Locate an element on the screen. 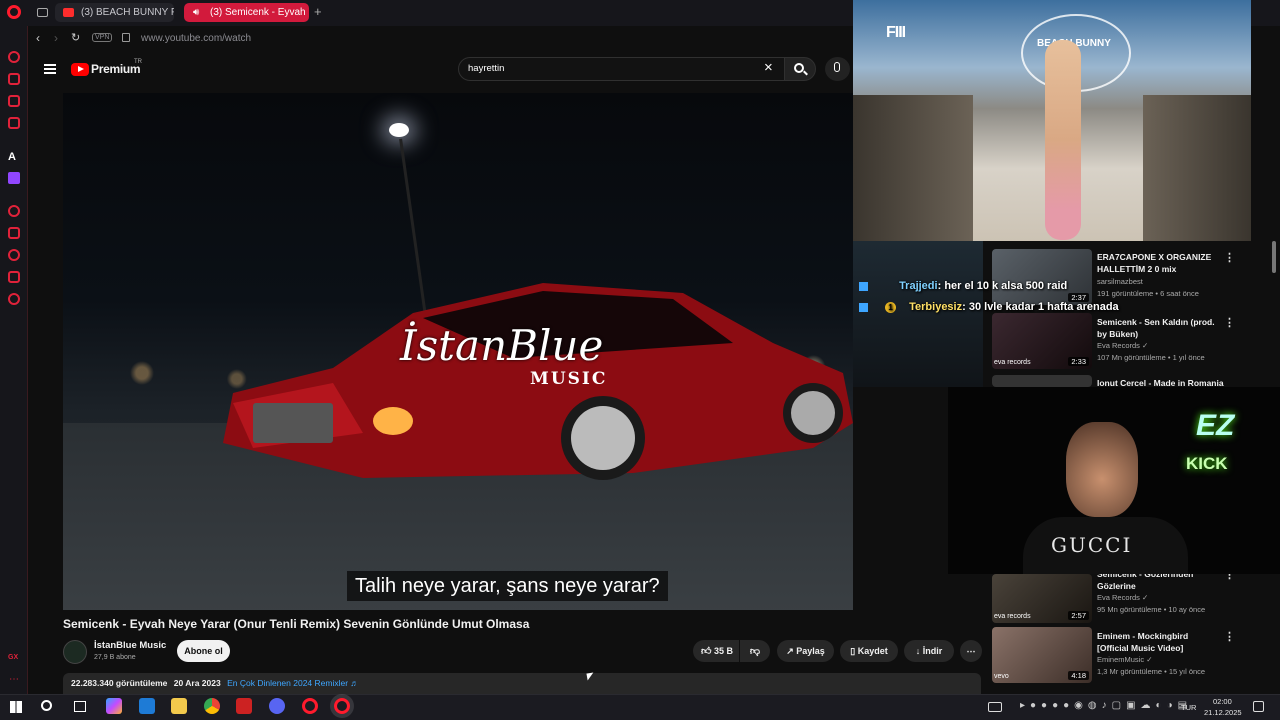 The height and width of the screenshot is (720, 1280). chrome-icon is located at coordinates (212, 706).